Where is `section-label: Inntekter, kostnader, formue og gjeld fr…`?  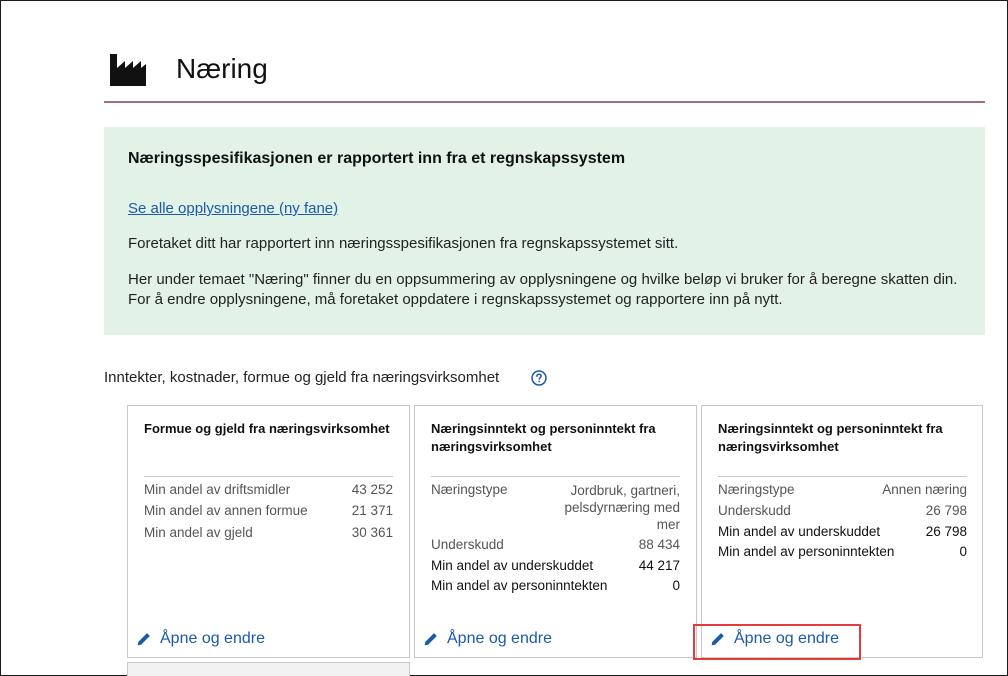 section-label: Inntekter, kostnader, formue og gjeld fr… is located at coordinates (302, 377).